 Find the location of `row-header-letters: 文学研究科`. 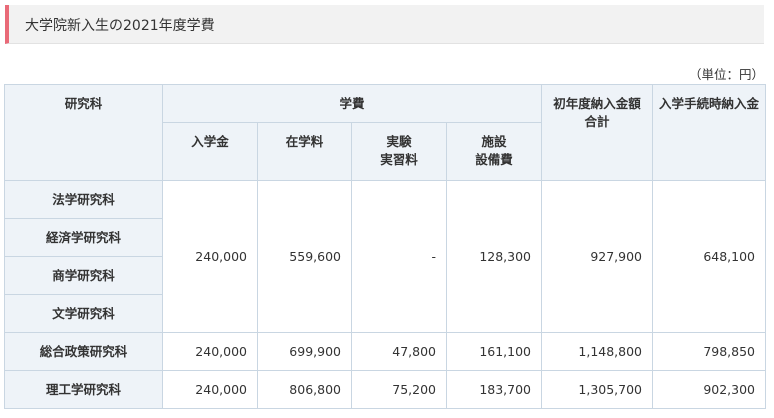

row-header-letters: 文学研究科 is located at coordinates (83, 313).